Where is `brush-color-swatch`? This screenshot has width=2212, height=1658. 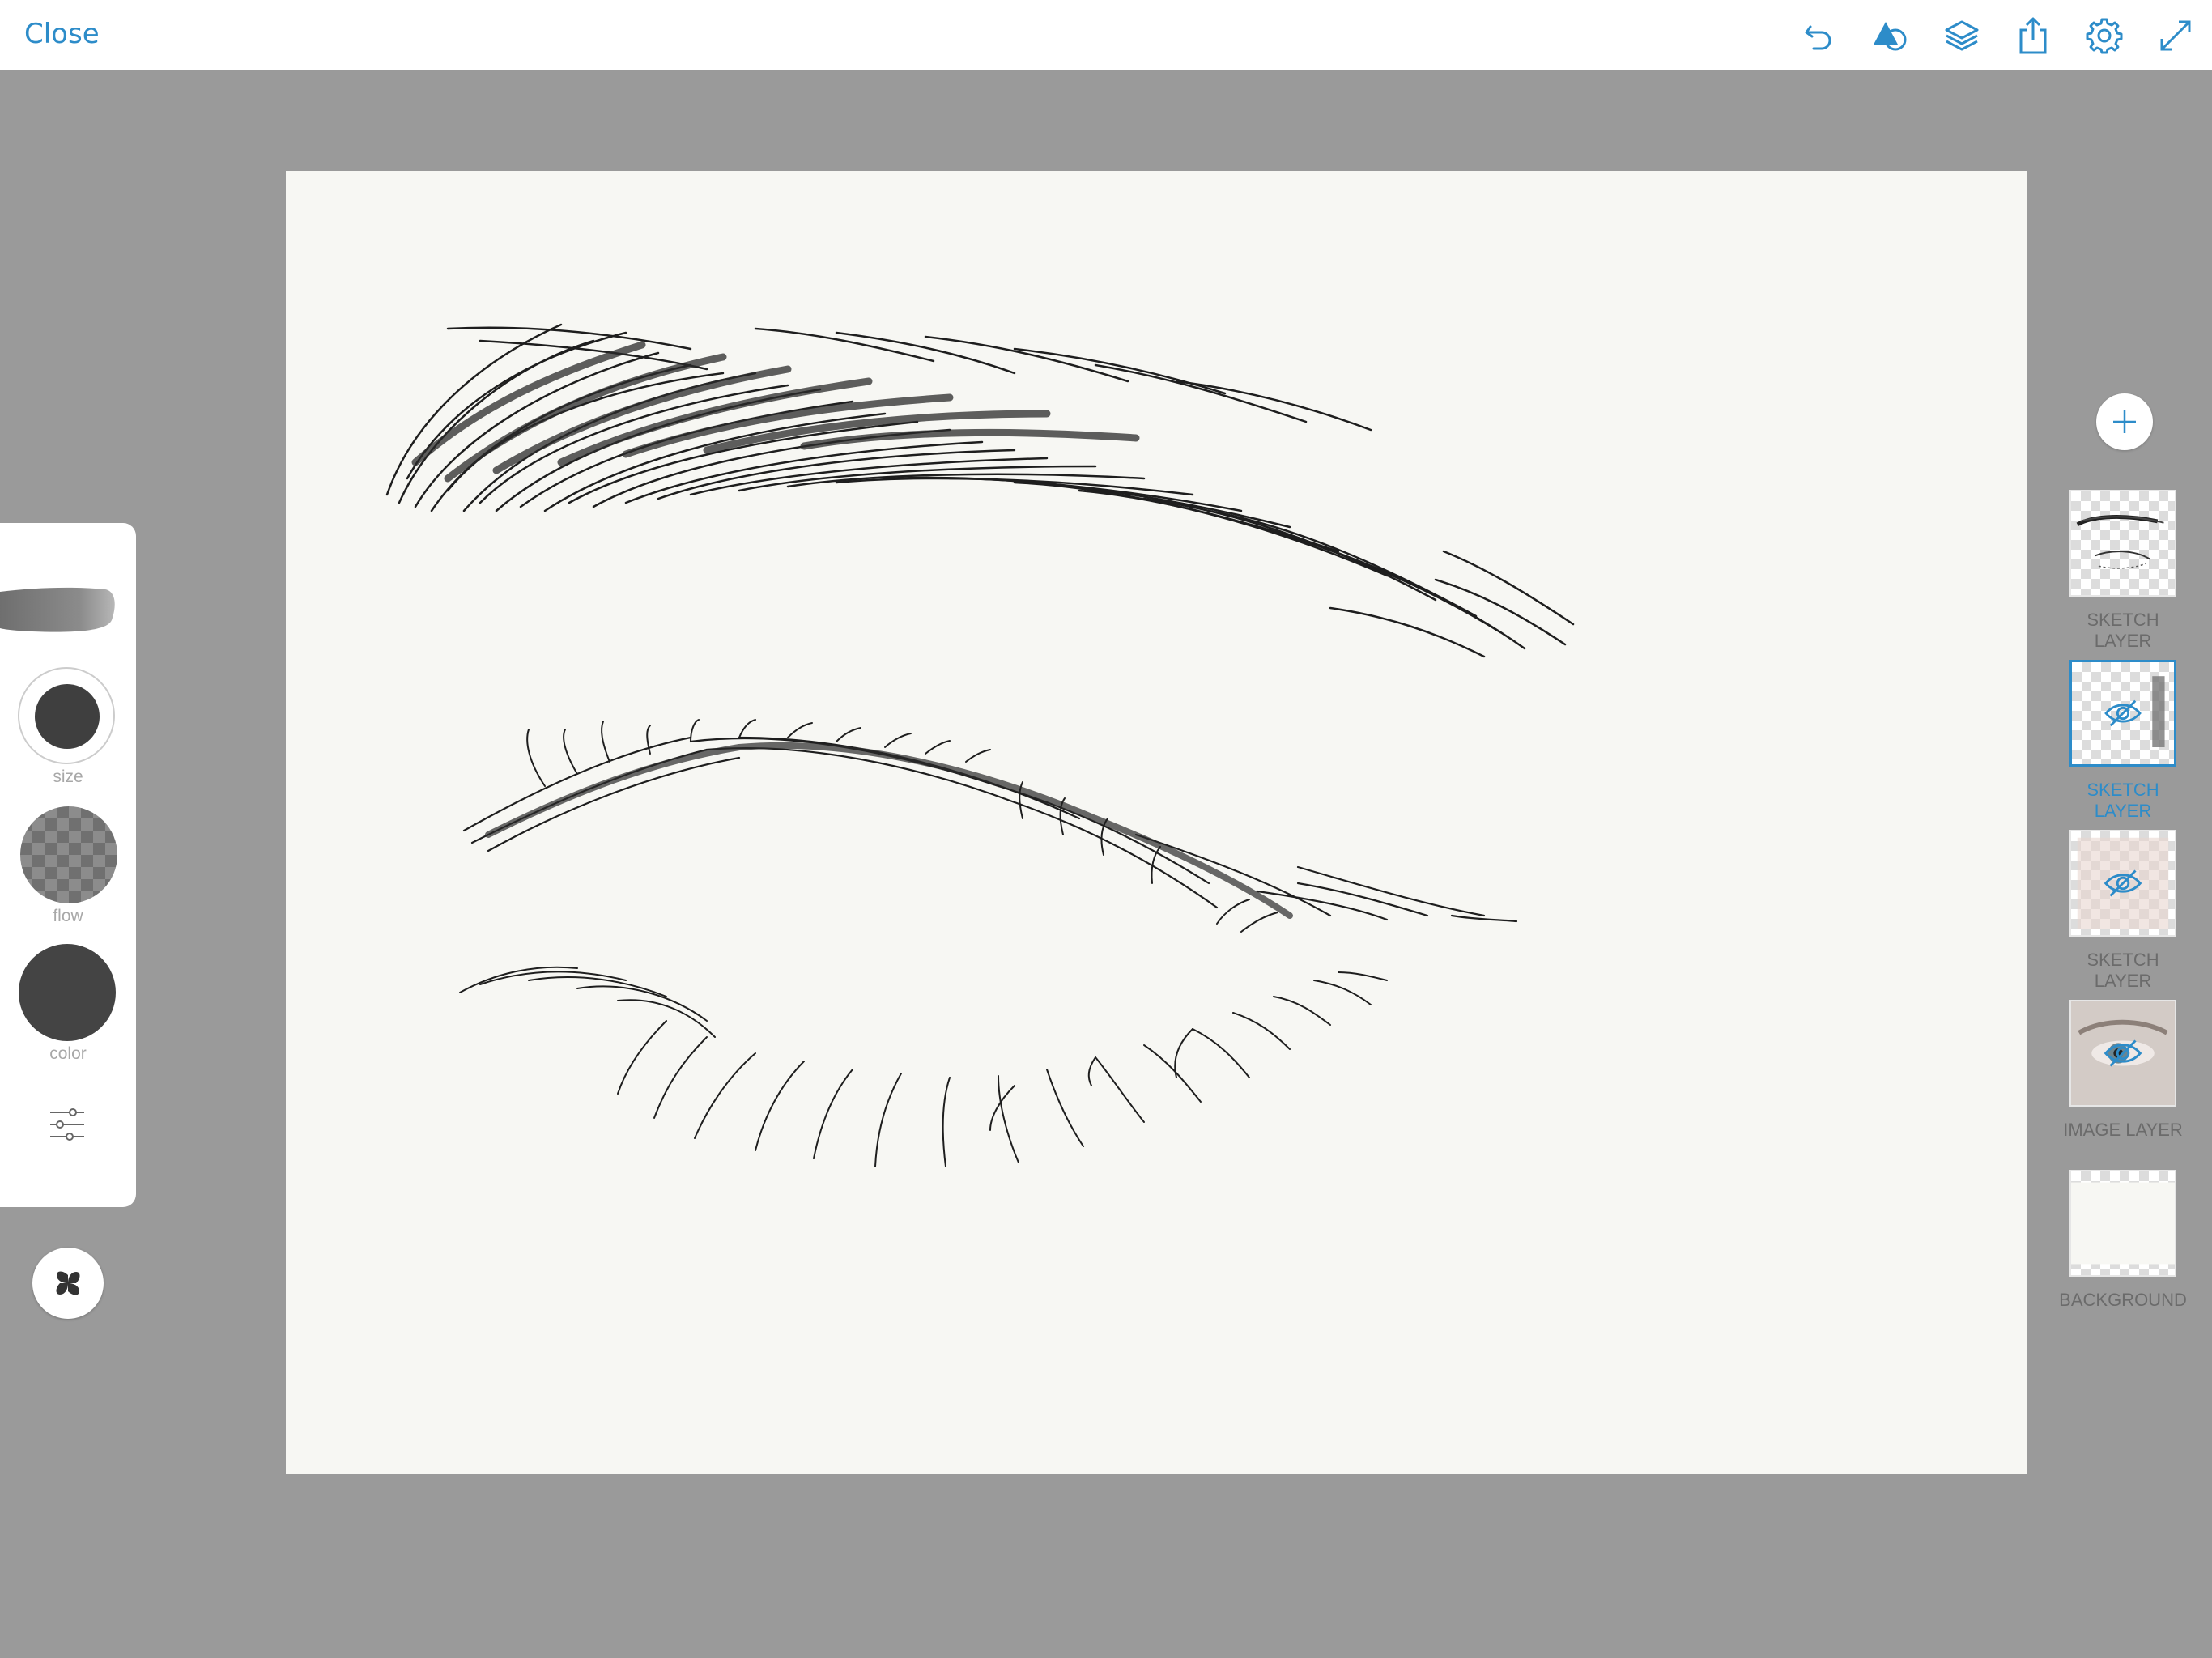
brush-color-swatch is located at coordinates (67, 992).